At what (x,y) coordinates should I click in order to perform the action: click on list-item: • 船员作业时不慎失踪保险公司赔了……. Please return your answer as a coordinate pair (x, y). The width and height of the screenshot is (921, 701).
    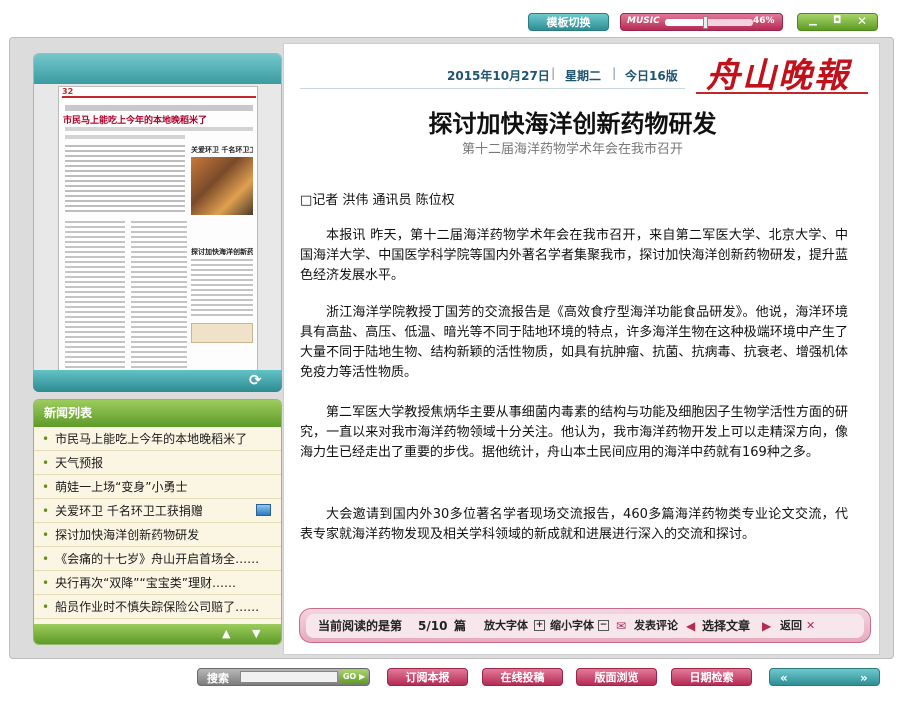
    Looking at the image, I should click on (157, 607).